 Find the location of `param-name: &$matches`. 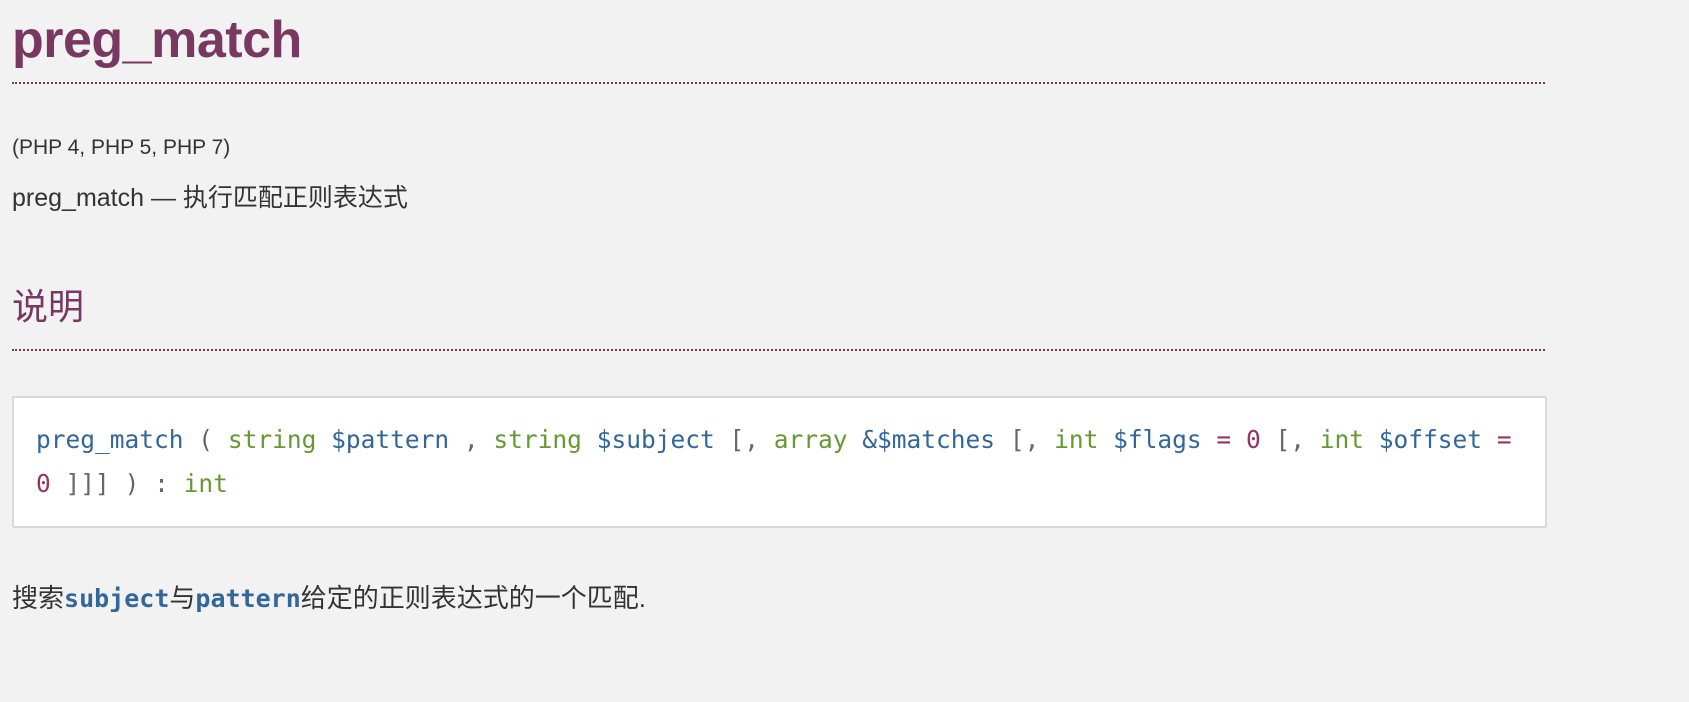

param-name: &$matches is located at coordinates (929, 439).